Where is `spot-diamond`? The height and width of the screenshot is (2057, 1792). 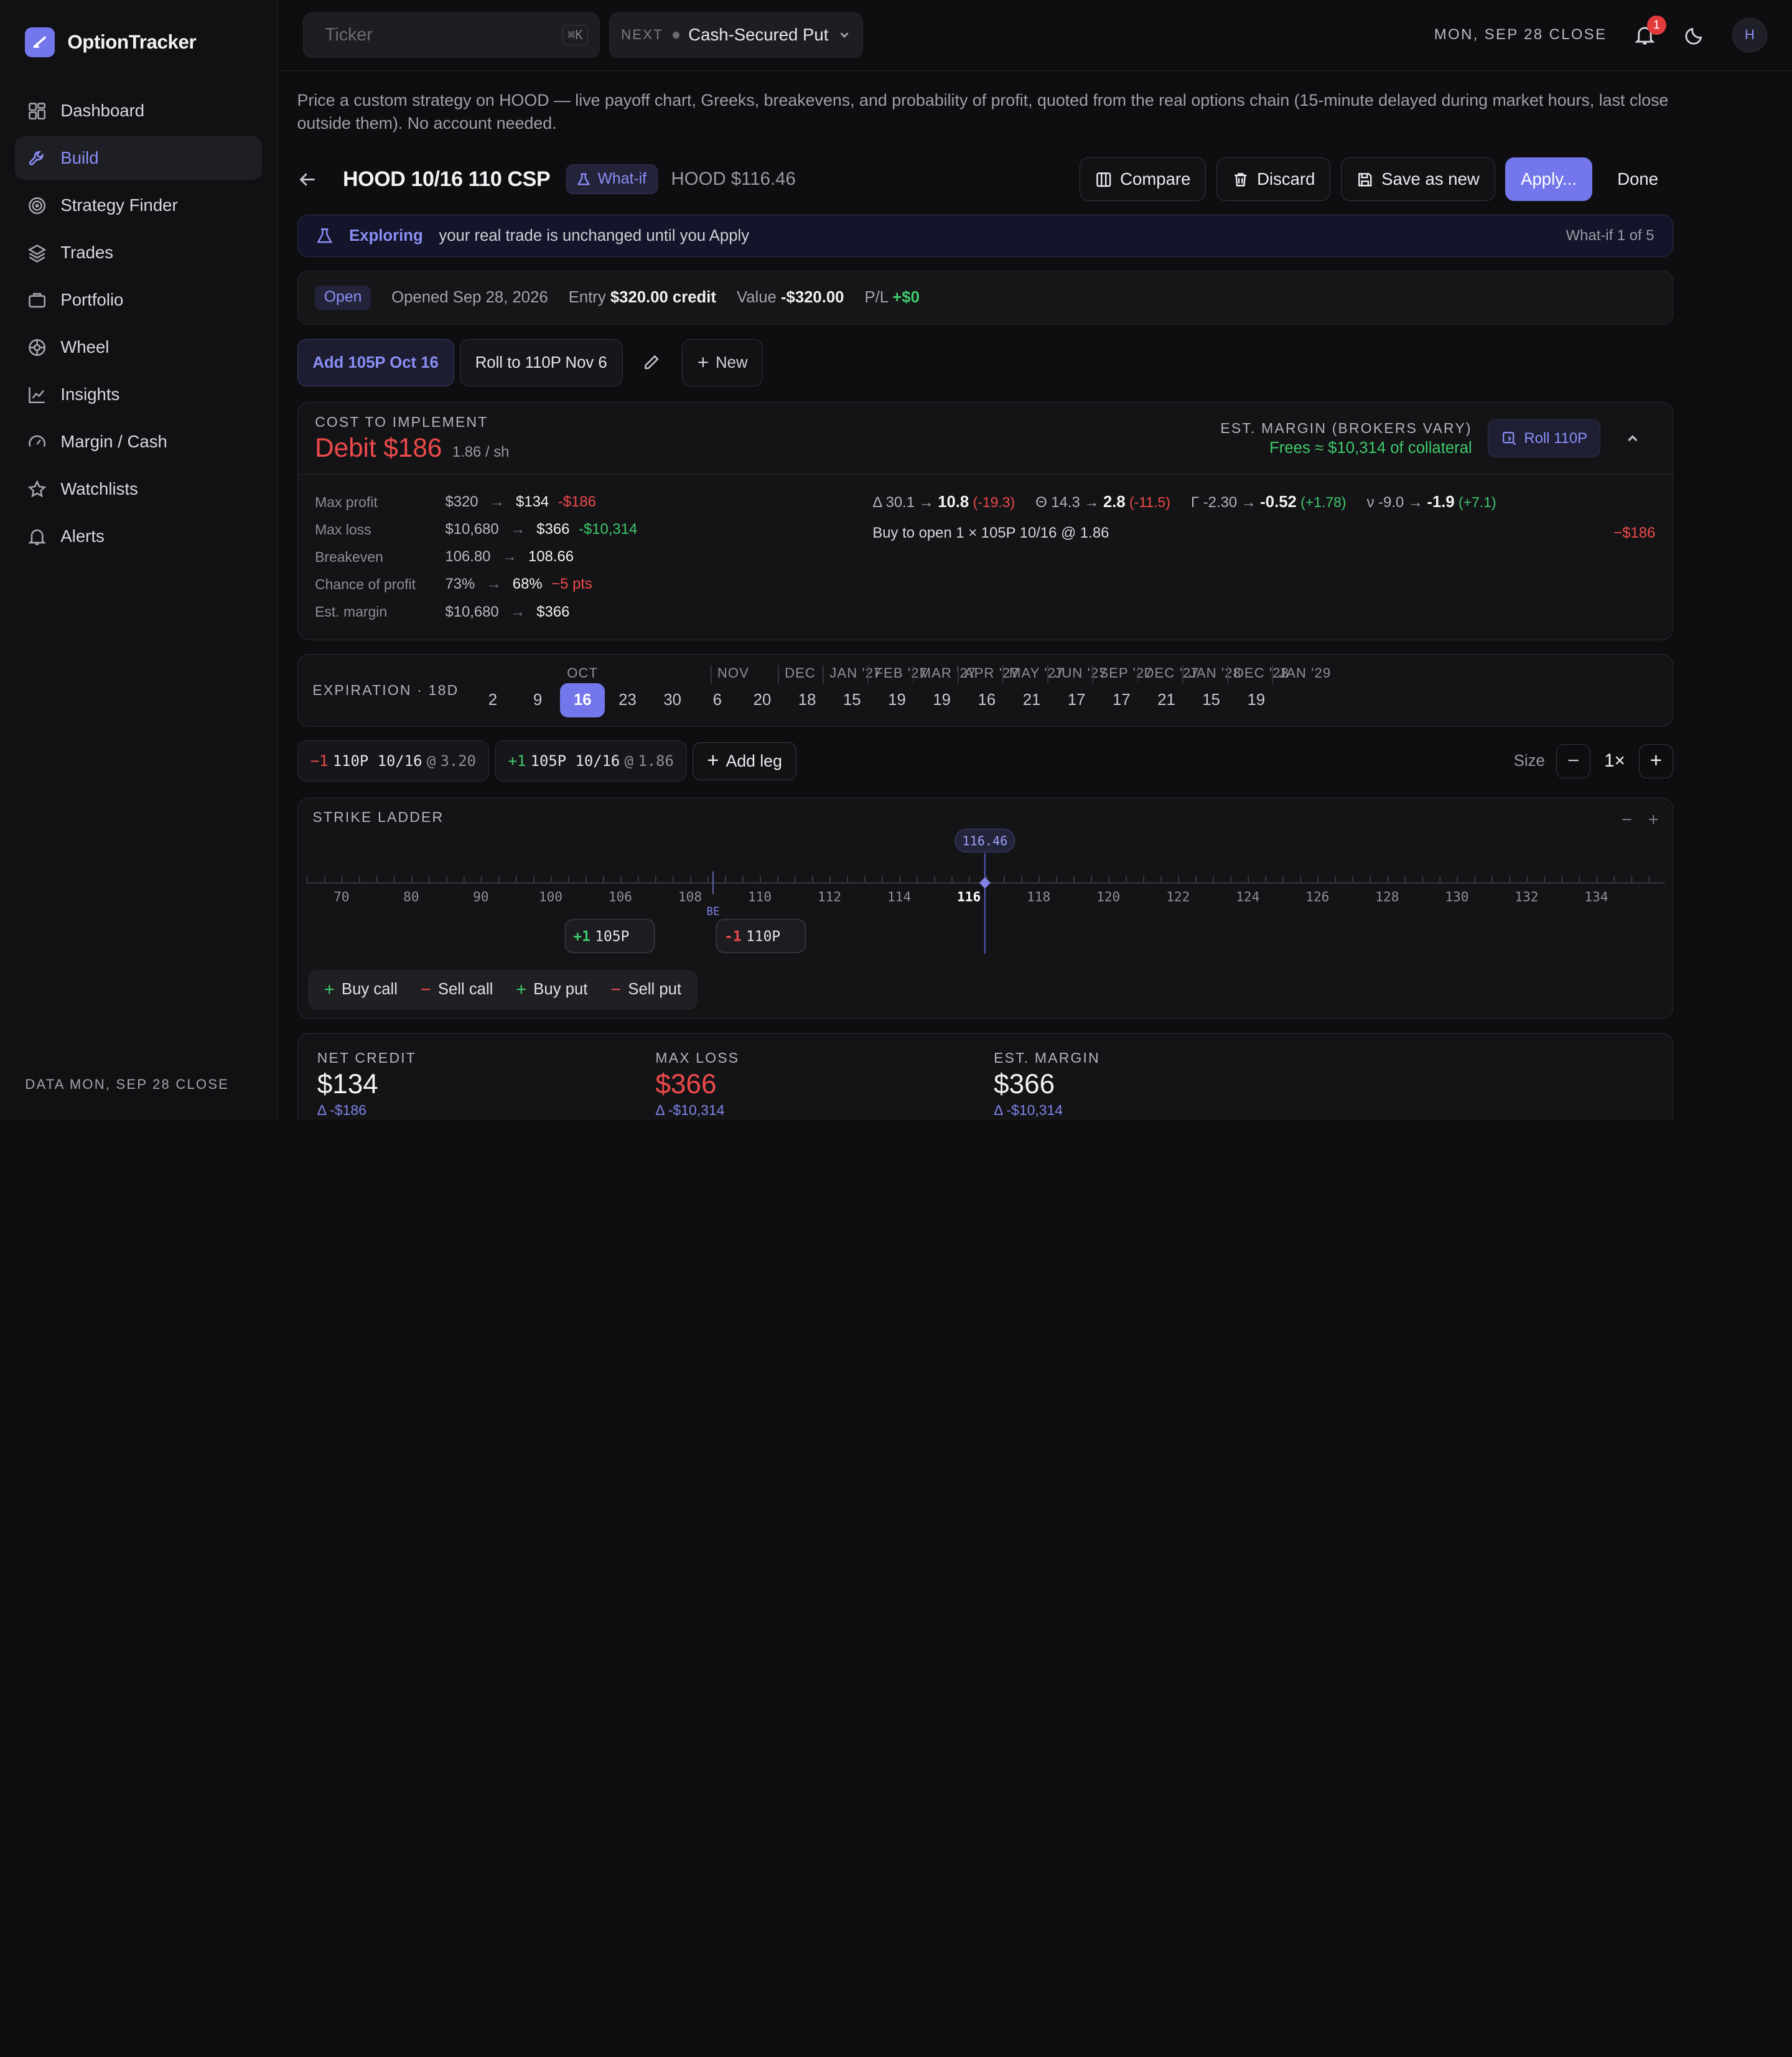
spot-diamond is located at coordinates (985, 883).